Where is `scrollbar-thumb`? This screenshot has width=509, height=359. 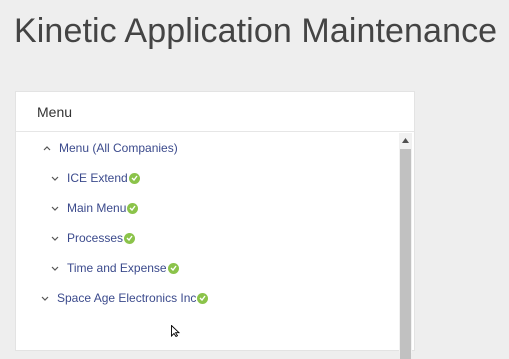
scrollbar-thumb is located at coordinates (405, 254).